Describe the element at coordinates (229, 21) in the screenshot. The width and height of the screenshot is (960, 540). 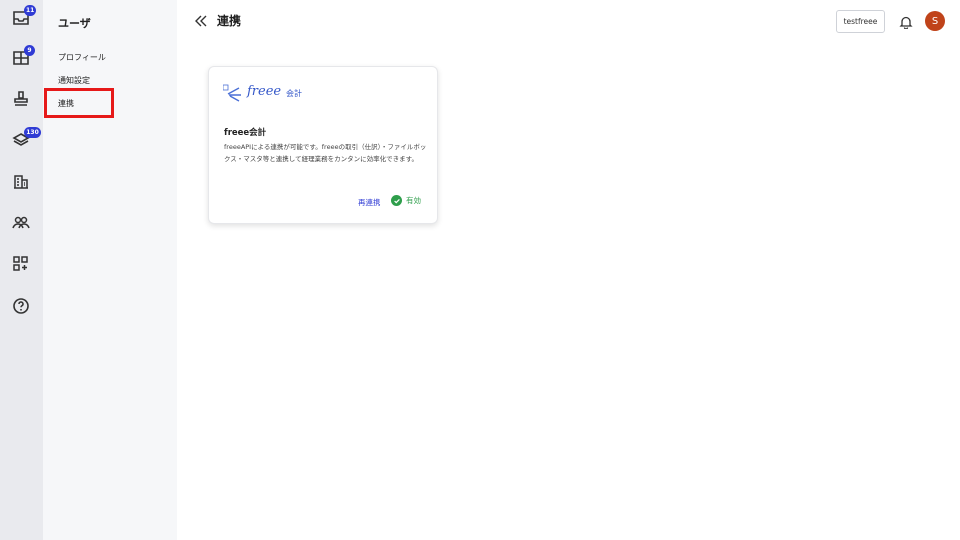
I see `page-title: 連携` at that location.